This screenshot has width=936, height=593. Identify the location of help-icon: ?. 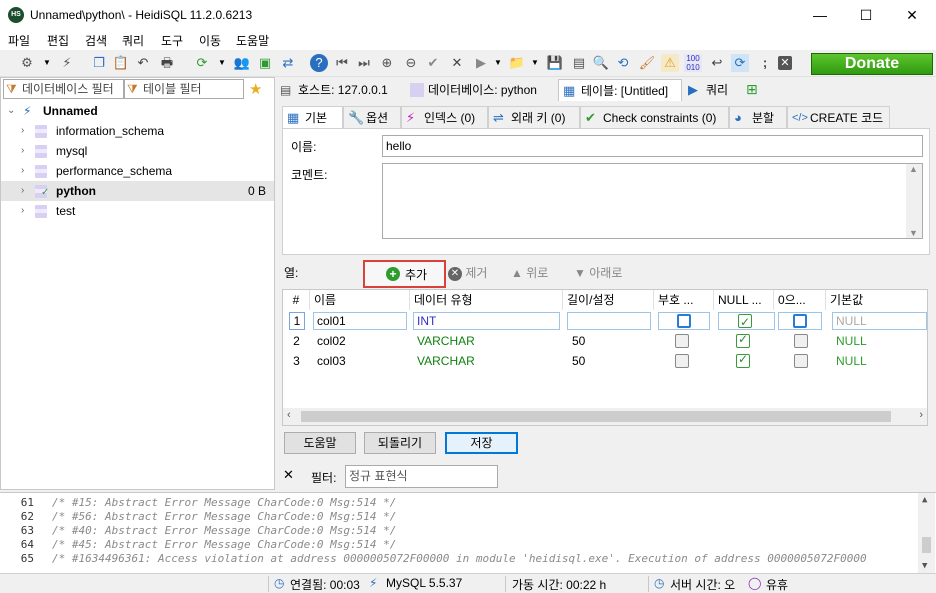
(319, 63).